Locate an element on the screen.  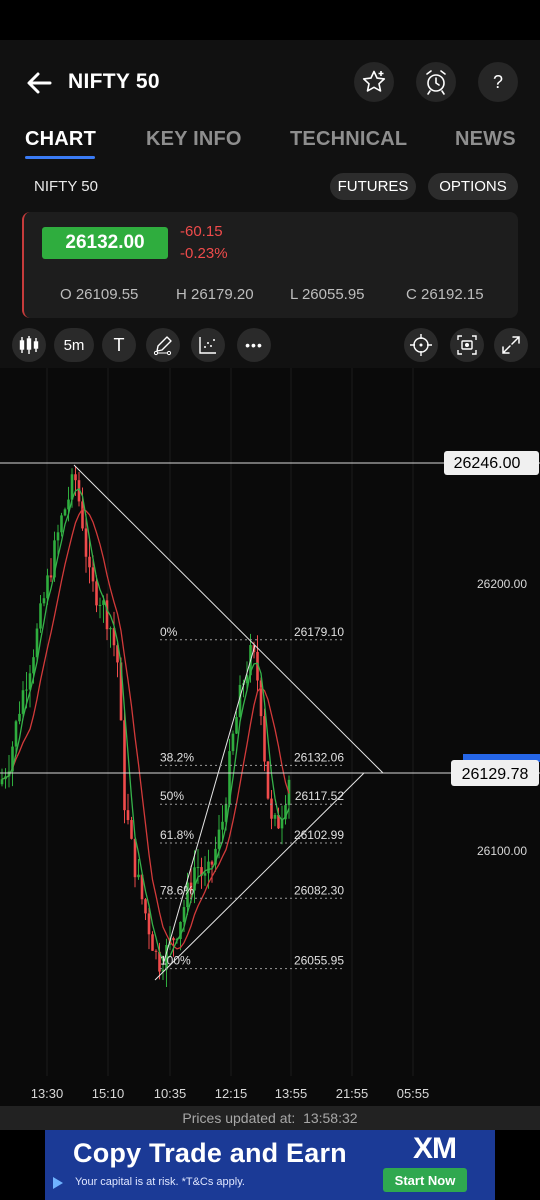
pen-icon is located at coordinates (163, 345).